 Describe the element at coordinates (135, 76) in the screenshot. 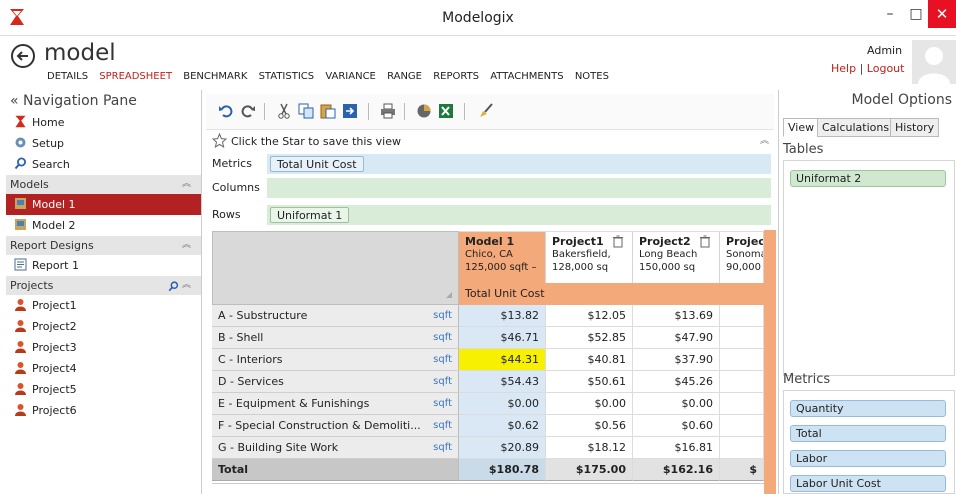

I see `tab-spreadsheet: SPREADSHEET` at that location.